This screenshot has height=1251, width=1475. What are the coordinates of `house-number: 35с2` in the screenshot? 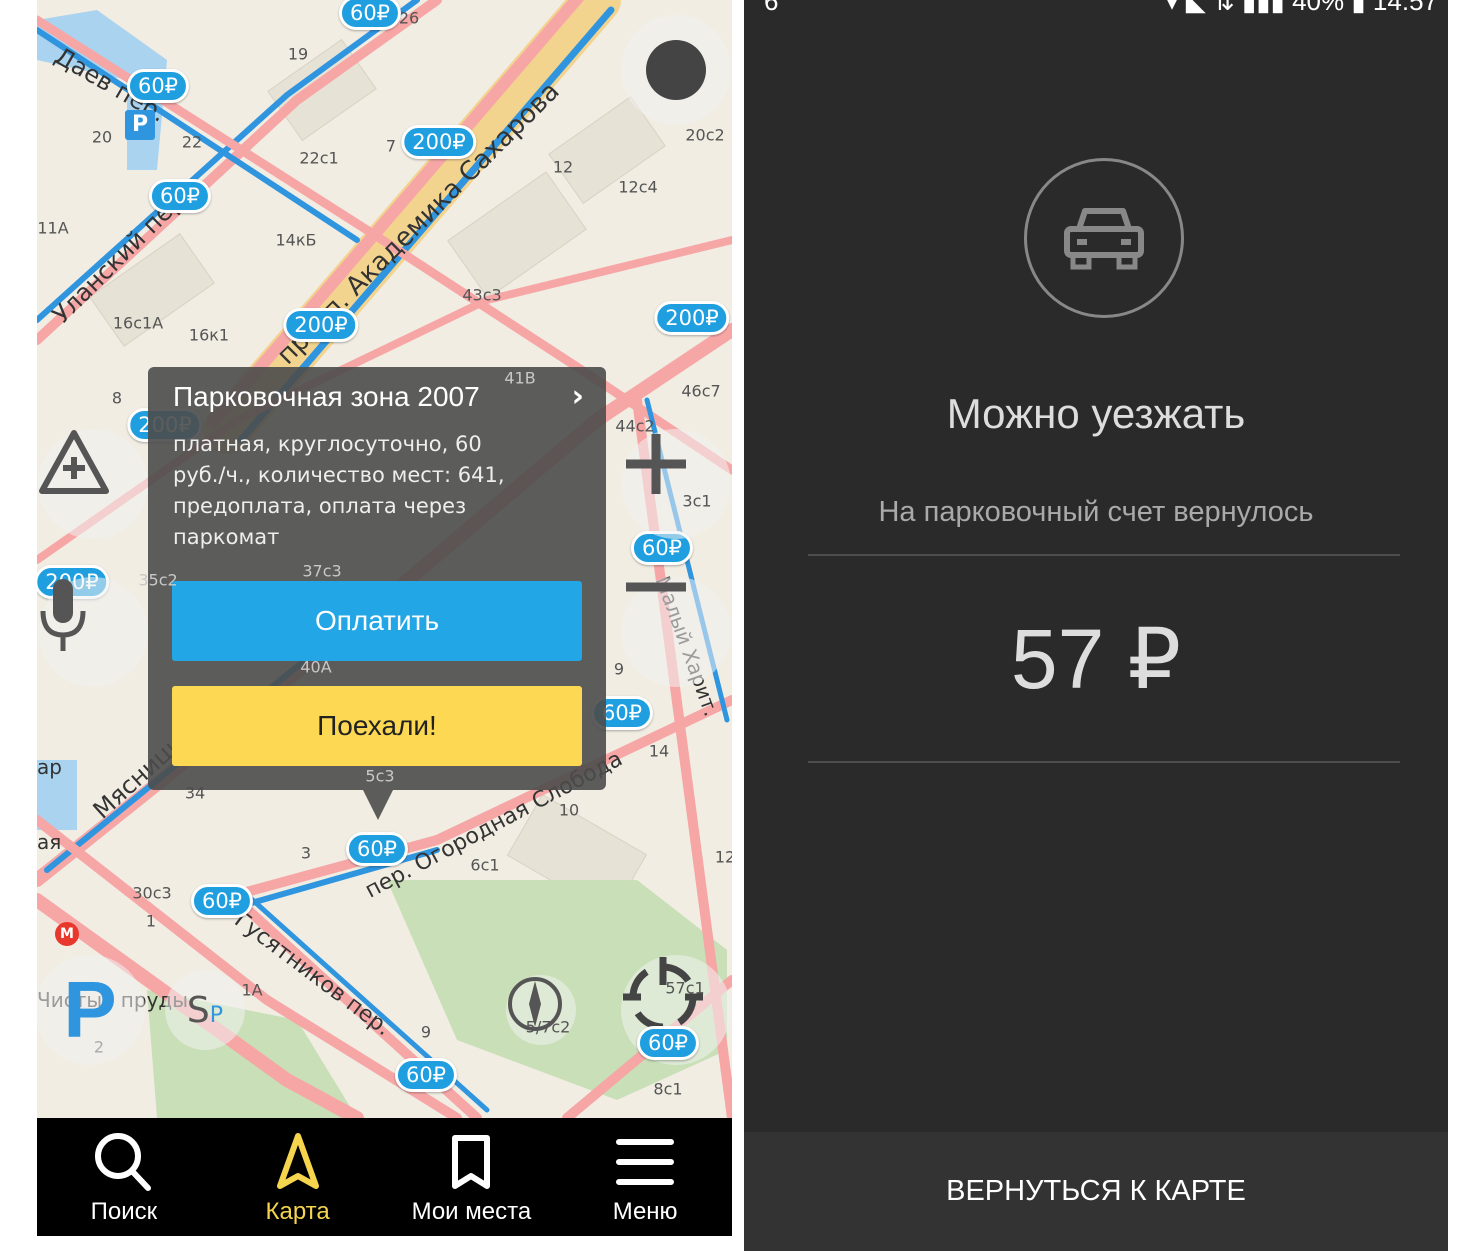 It's located at (158, 580).